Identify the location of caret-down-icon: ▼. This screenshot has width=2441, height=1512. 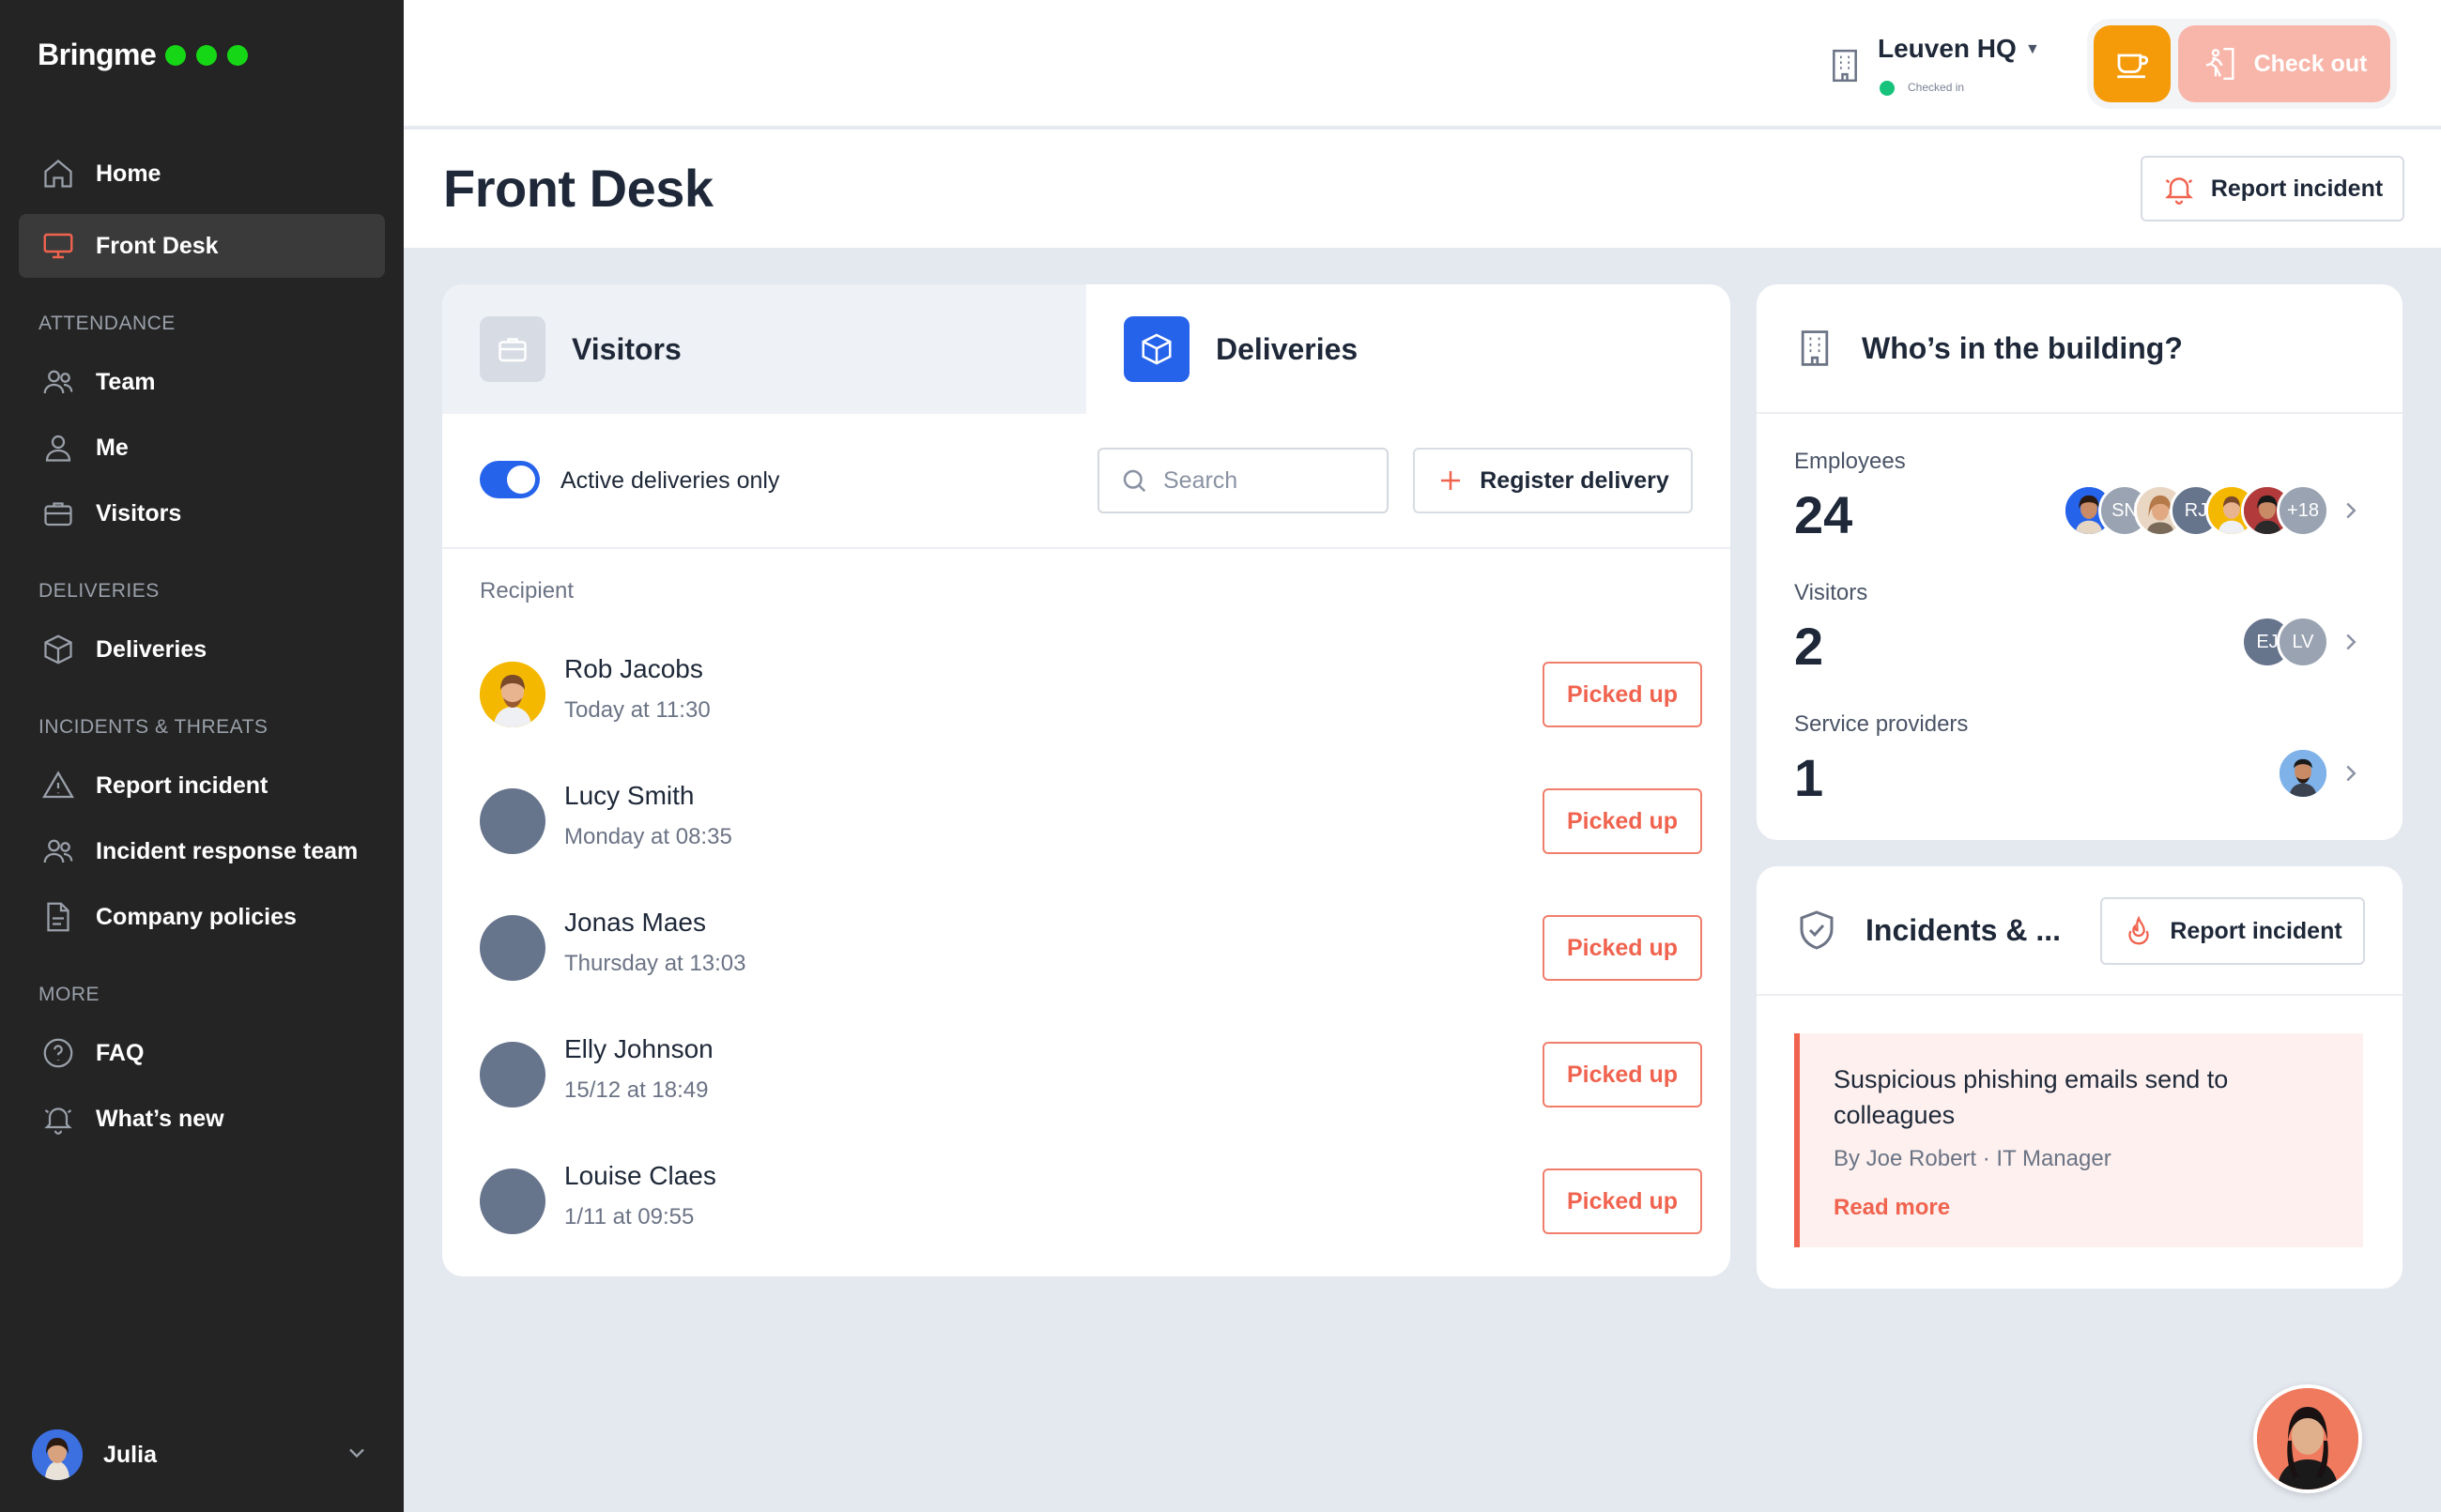
(2032, 49).